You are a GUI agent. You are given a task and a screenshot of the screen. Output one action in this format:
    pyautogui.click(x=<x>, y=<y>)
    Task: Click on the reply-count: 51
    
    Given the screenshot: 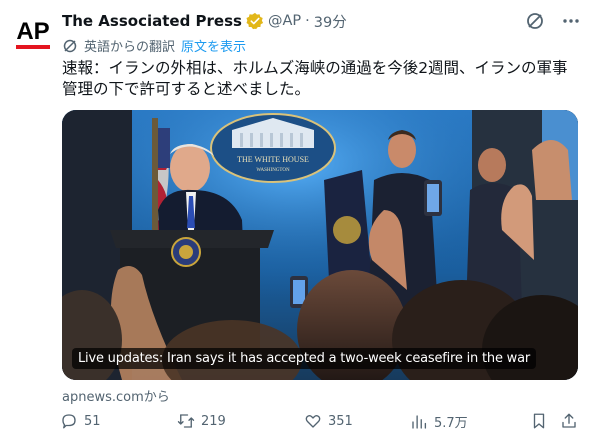 What is the action you would take?
    pyautogui.click(x=92, y=421)
    